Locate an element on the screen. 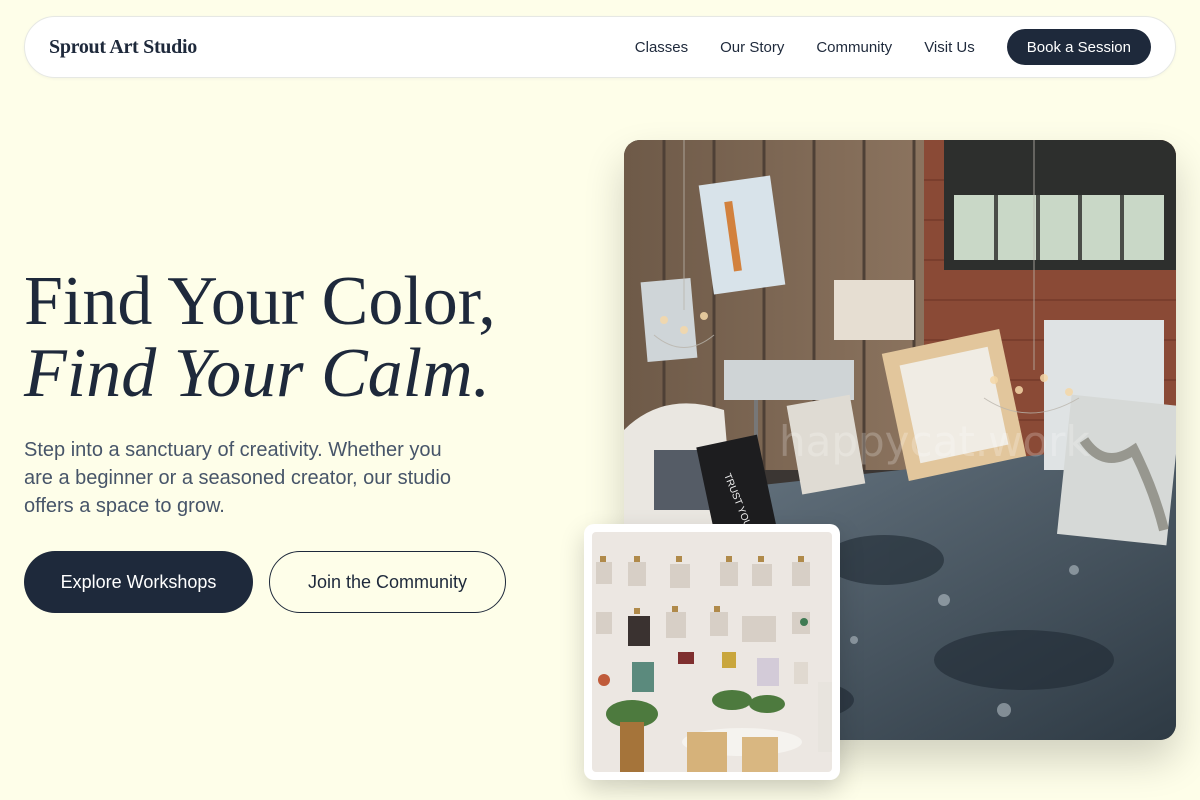  nav-link-our-story: Our Story is located at coordinates (752, 47).